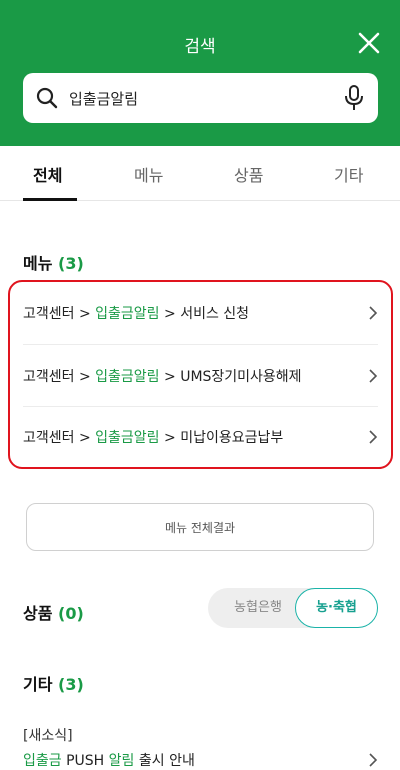  I want to click on menu-result-row: 고객센터 > 입출금알림 > UMS장기미사용해제, so click(200, 375).